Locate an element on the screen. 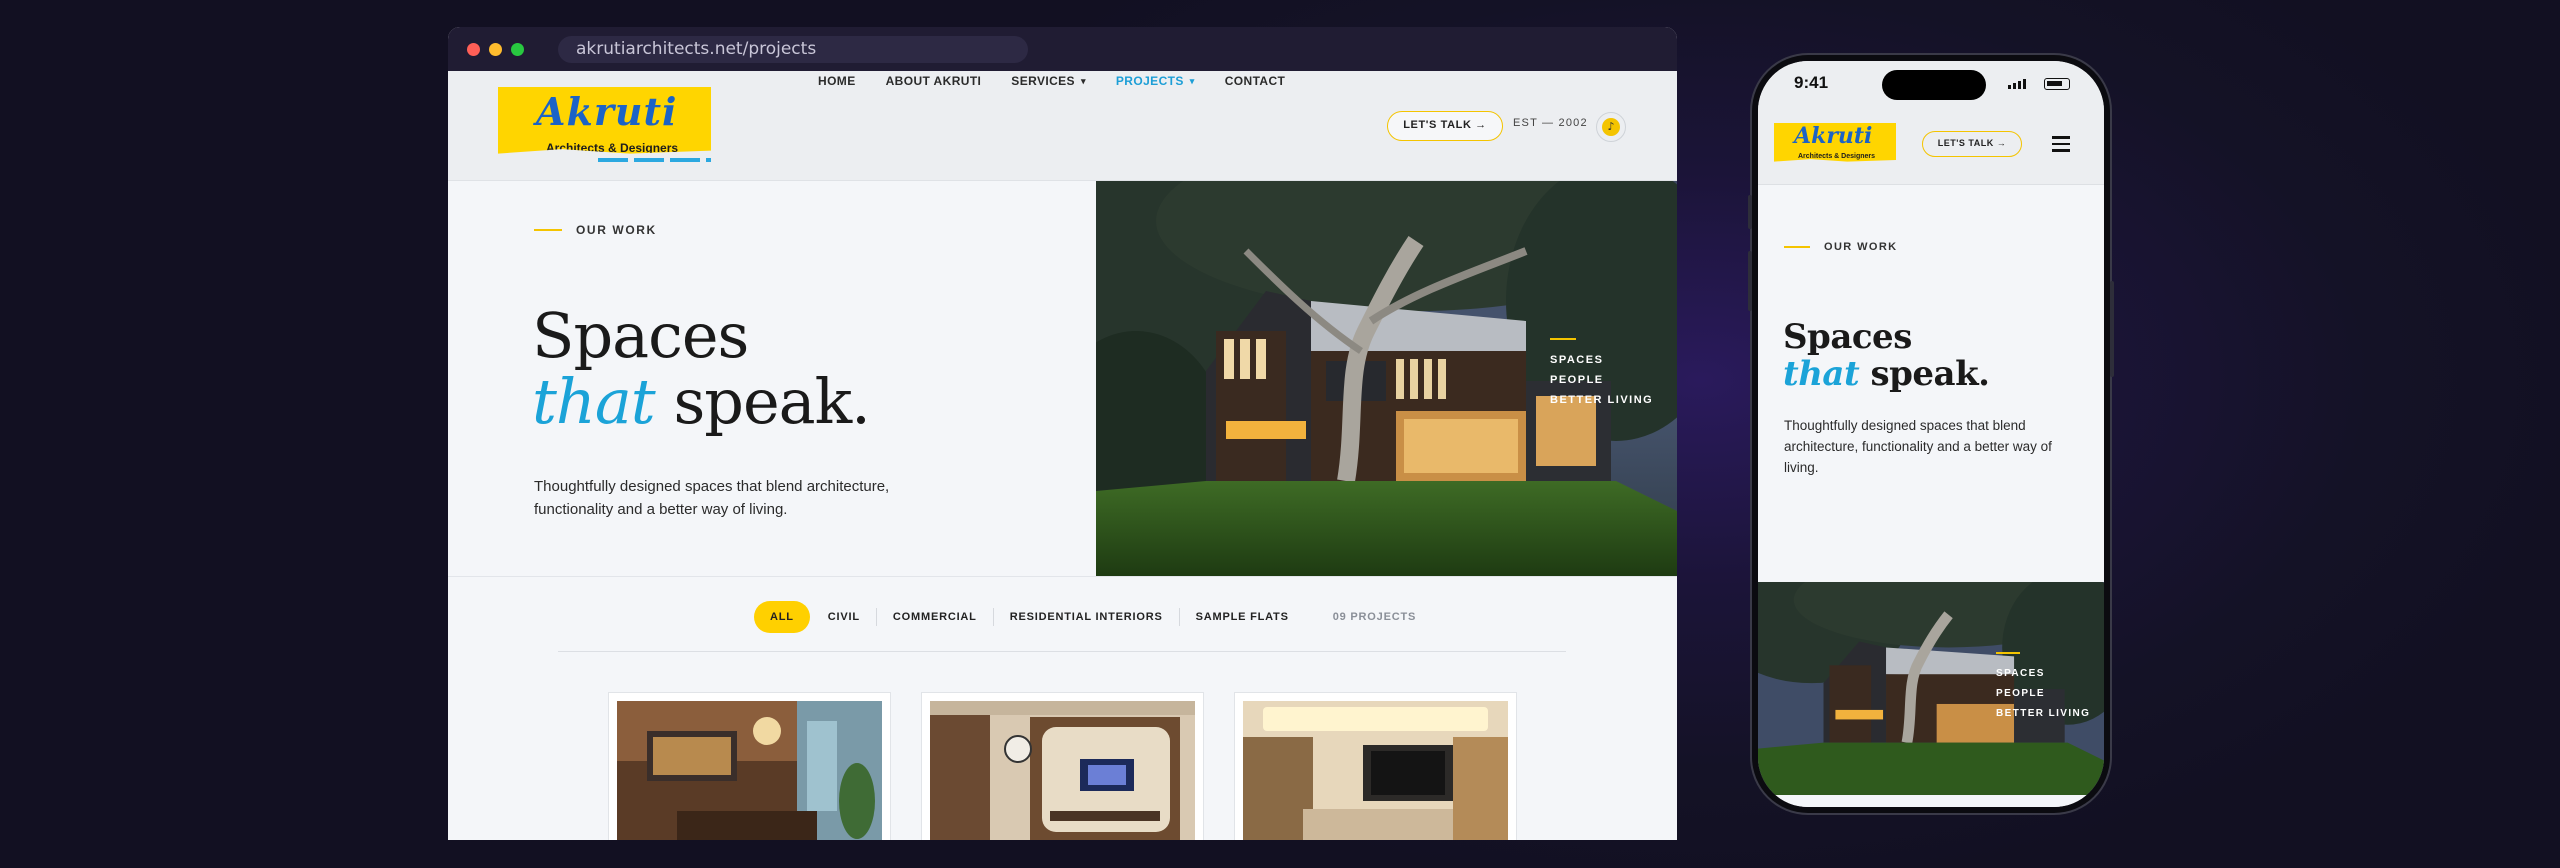 Image resolution: width=2560 pixels, height=868 pixels. nav-item-projects: PROJECTS ▾ is located at coordinates (1155, 81).